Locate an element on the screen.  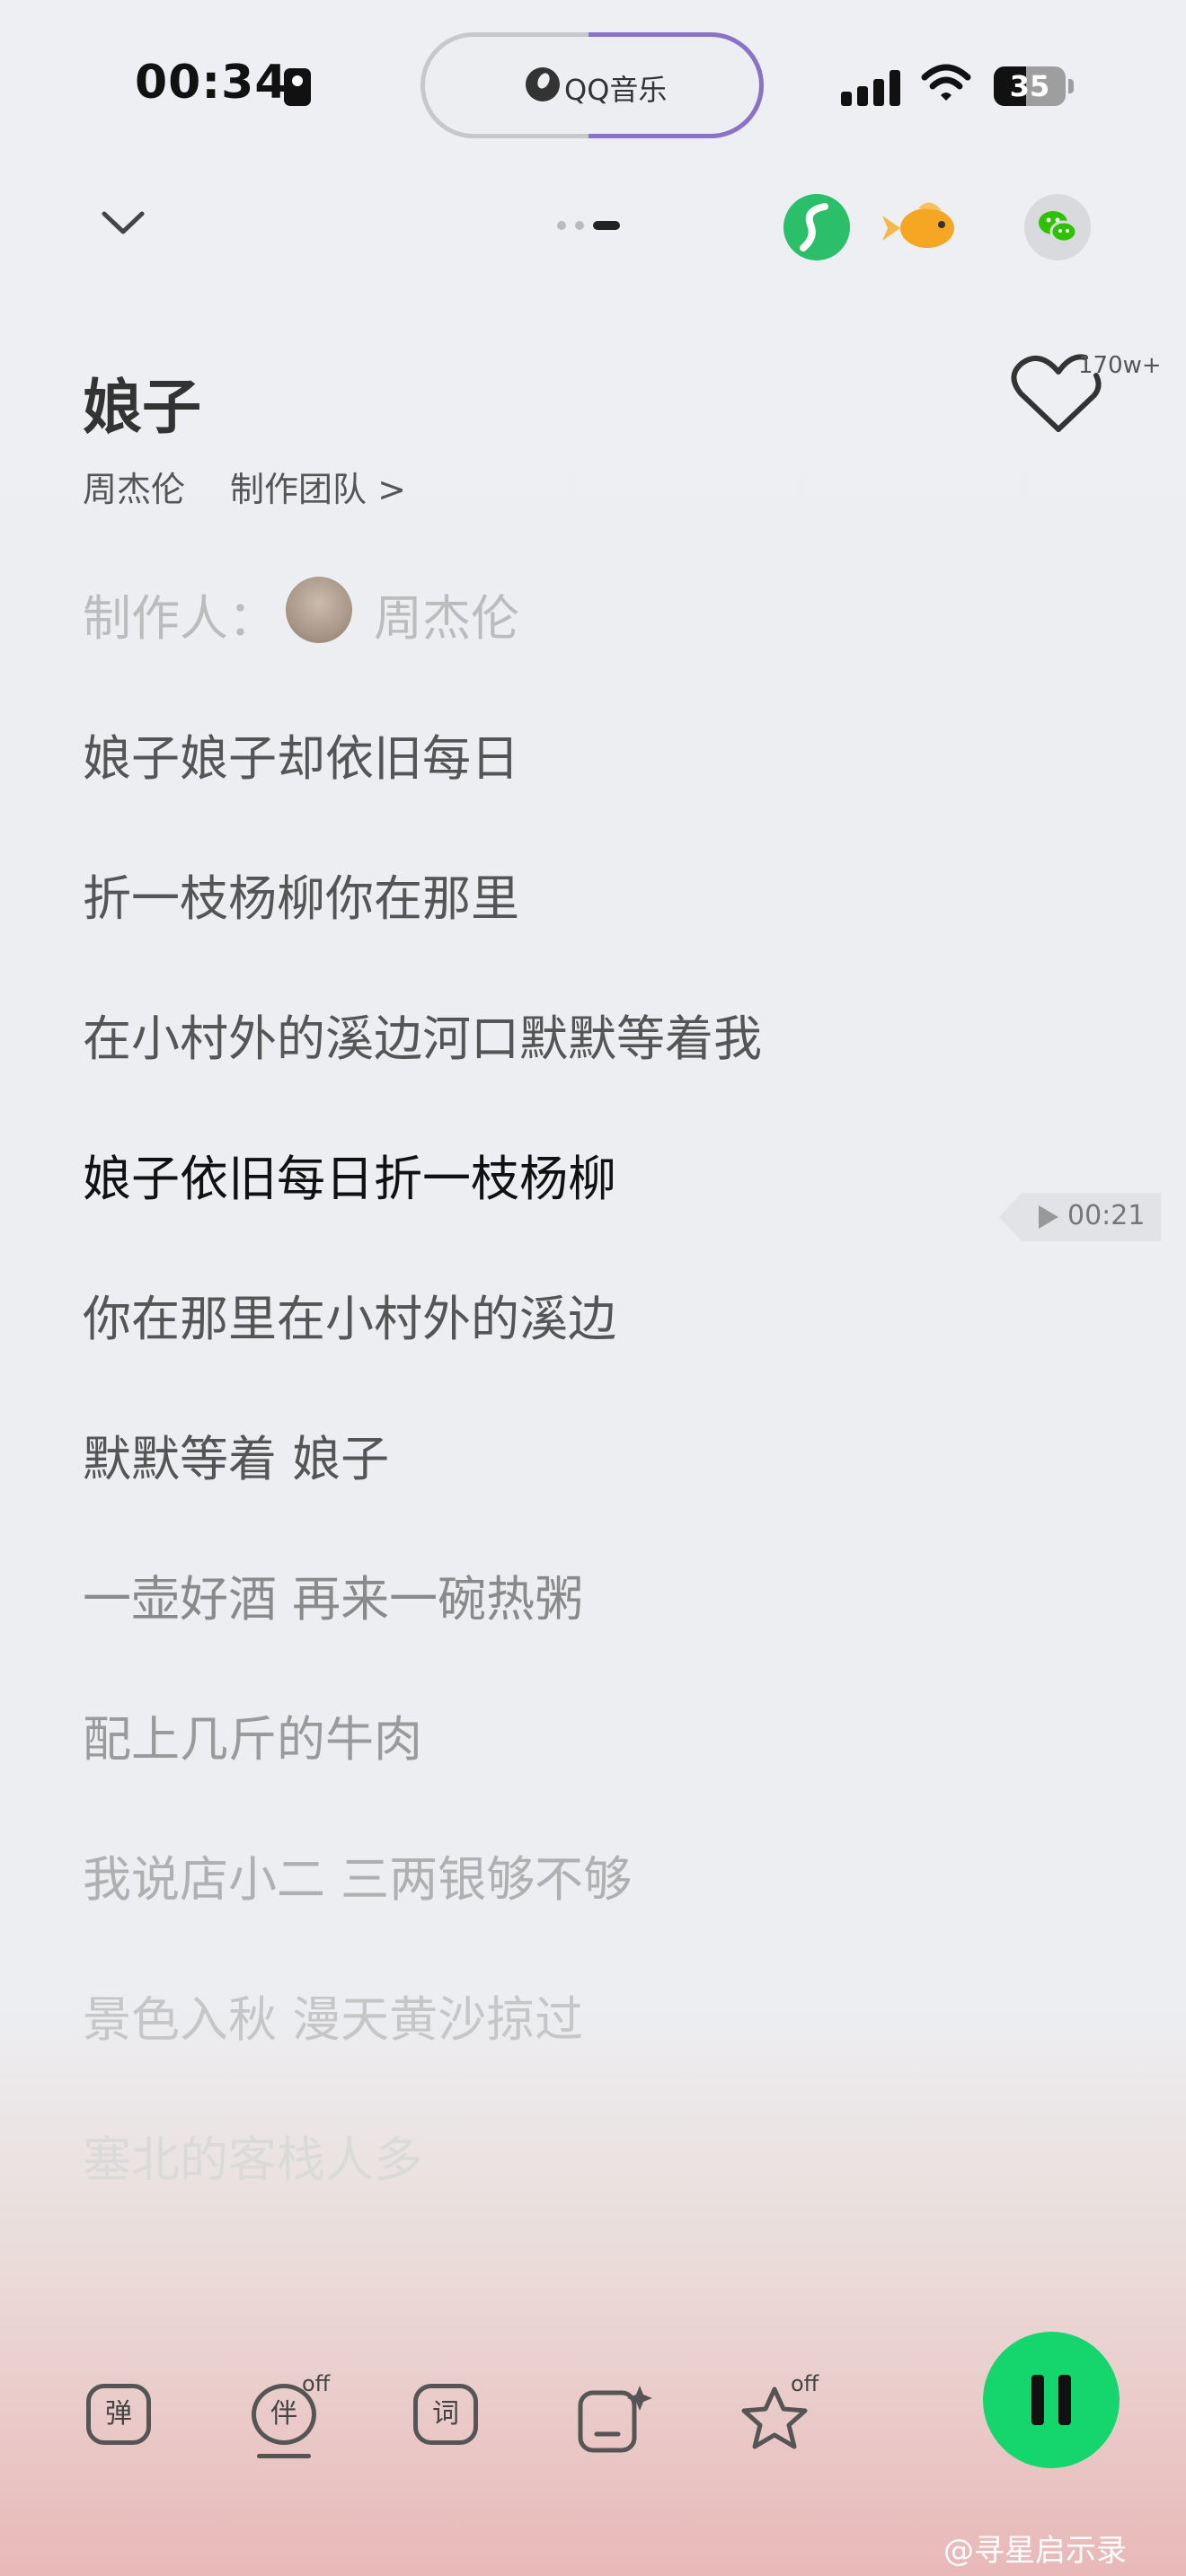
watermark: @寻星启示录 is located at coordinates (1035, 2551).